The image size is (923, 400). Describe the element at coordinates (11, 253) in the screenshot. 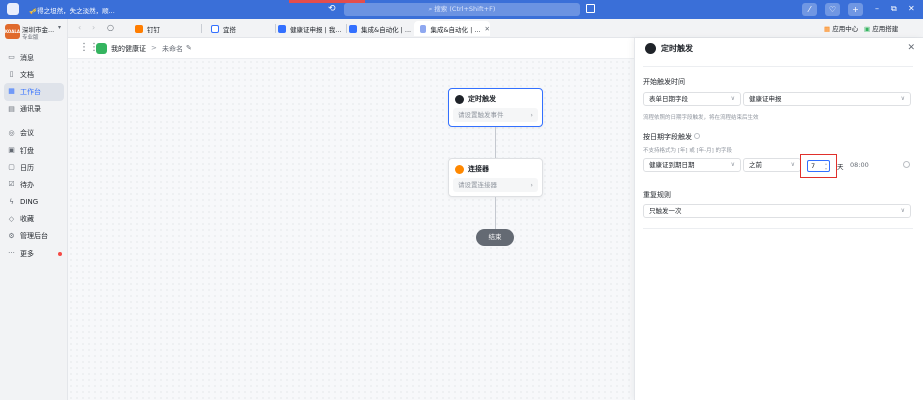

I see `more-icon: ···` at that location.